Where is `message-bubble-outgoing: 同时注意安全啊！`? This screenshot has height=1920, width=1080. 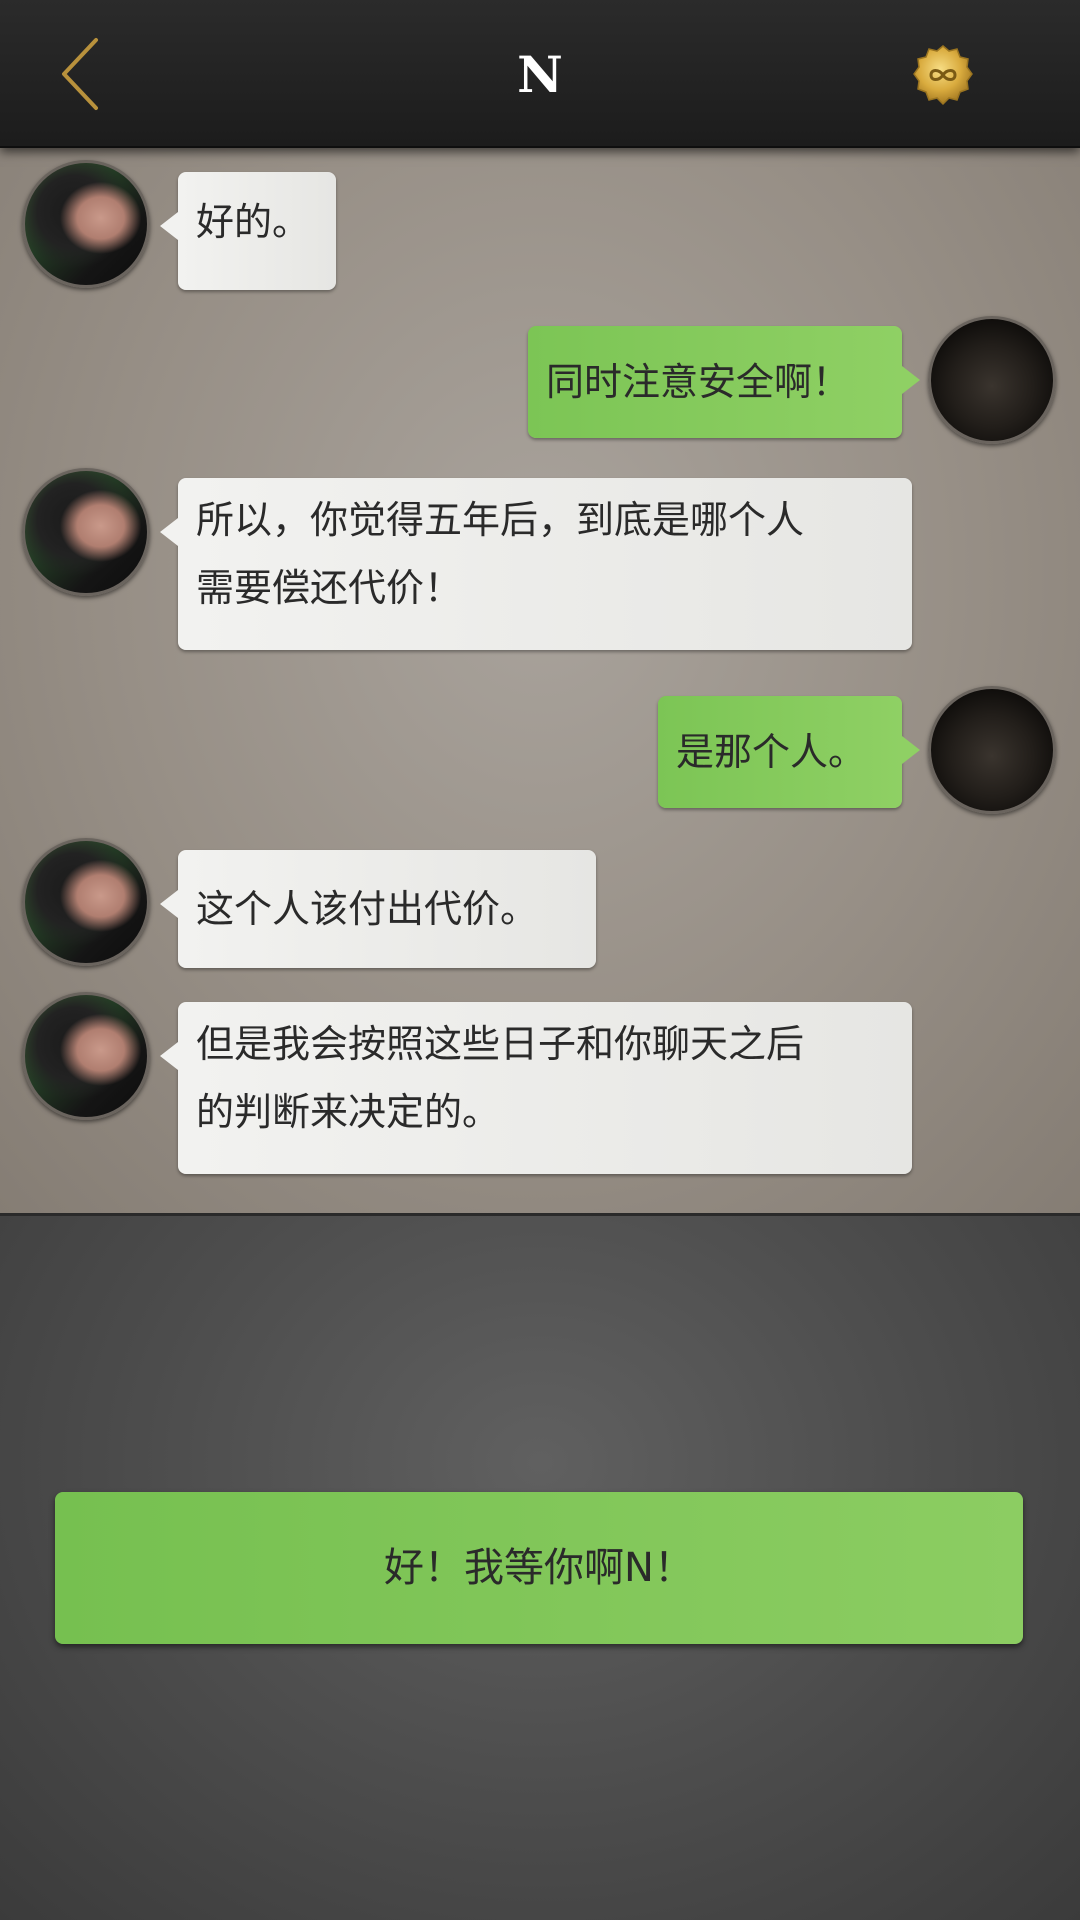 message-bubble-outgoing: 同时注意安全啊！ is located at coordinates (724, 382).